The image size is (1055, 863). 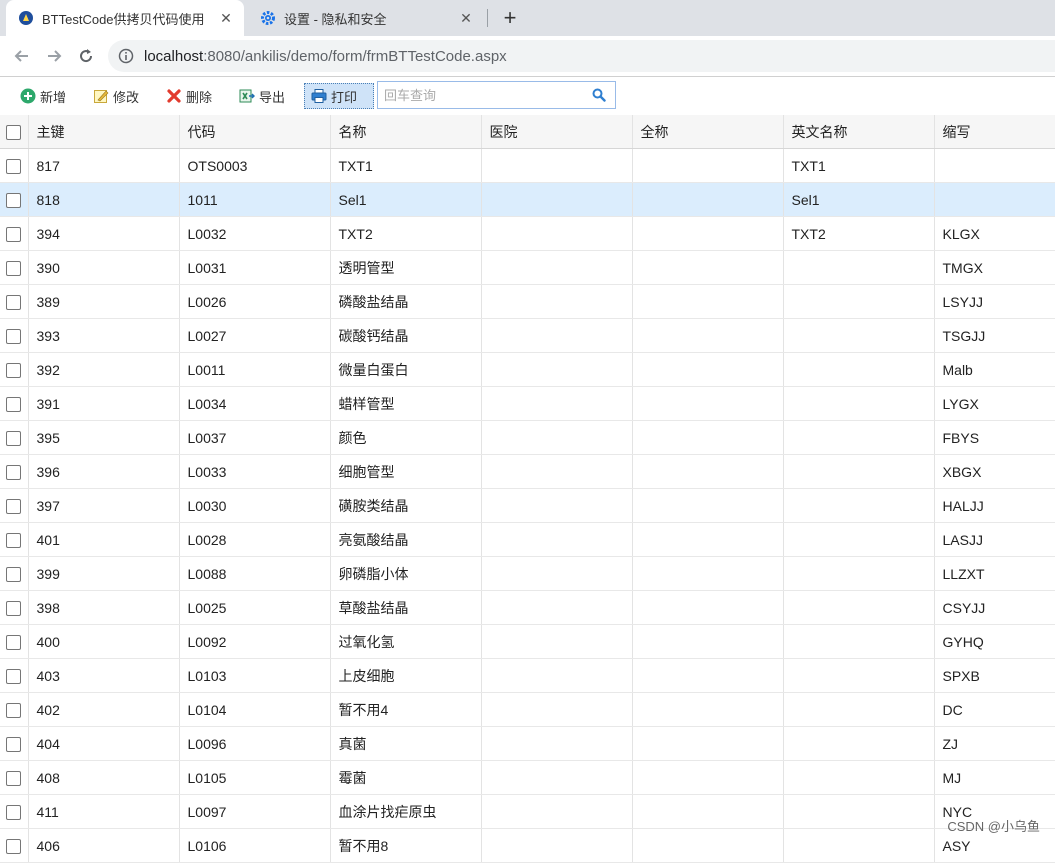 What do you see at coordinates (994, 573) in the screenshot?
I see `table-cell: LLZXT` at bounding box center [994, 573].